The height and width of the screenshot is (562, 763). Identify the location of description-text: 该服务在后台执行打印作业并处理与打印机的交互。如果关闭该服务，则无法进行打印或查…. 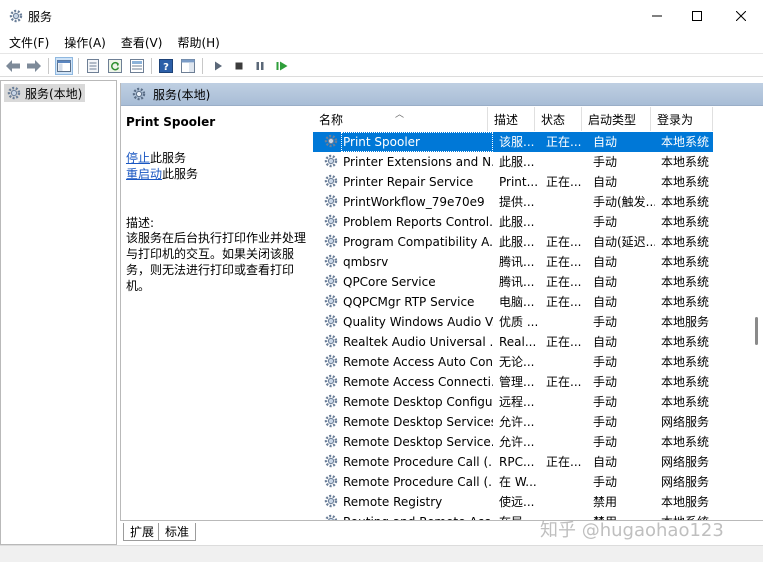
(216, 262).